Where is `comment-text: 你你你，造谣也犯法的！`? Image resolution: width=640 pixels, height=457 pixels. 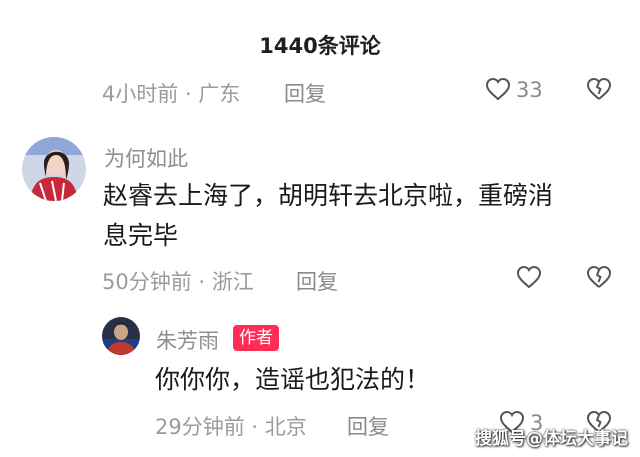 comment-text: 你你你，造谣也犯法的！ is located at coordinates (293, 379).